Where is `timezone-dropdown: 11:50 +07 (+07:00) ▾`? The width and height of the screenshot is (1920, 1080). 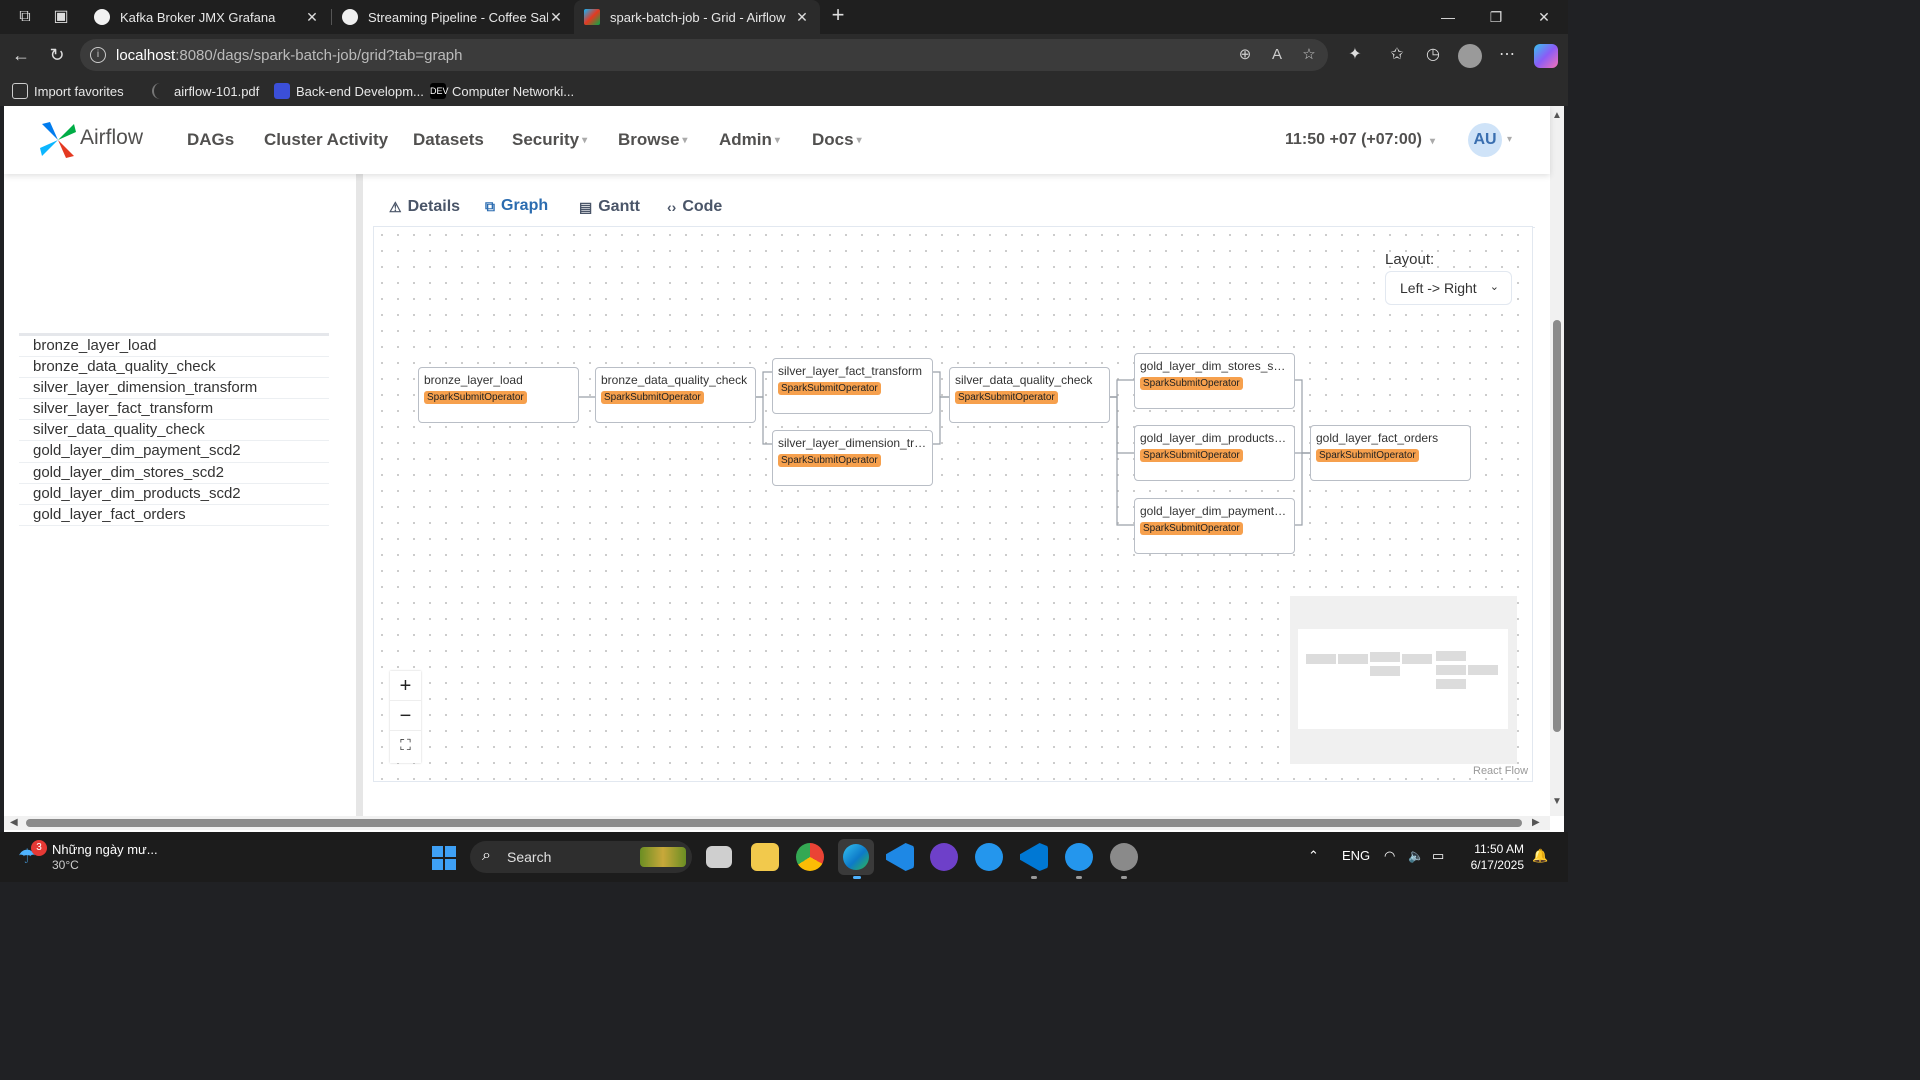 timezone-dropdown: 11:50 +07 (+07:00) ▾ is located at coordinates (1360, 140).